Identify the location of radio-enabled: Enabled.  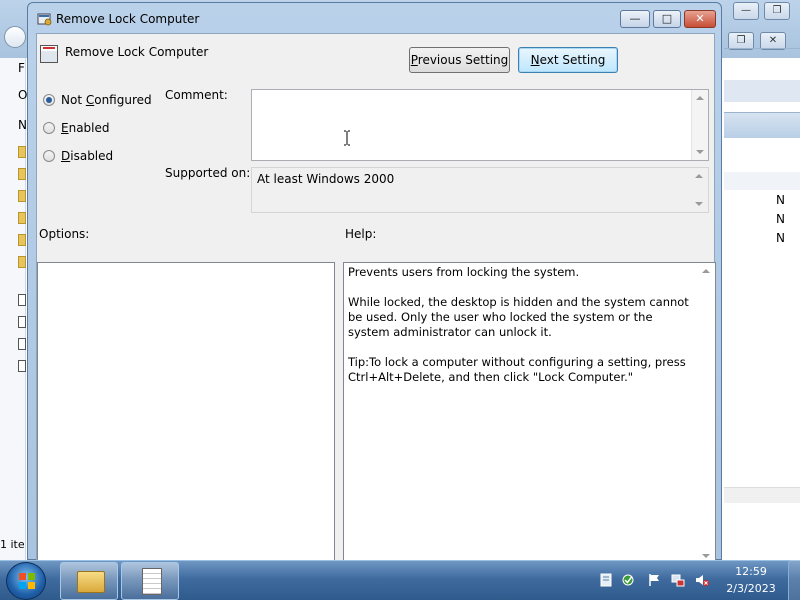
(76, 128).